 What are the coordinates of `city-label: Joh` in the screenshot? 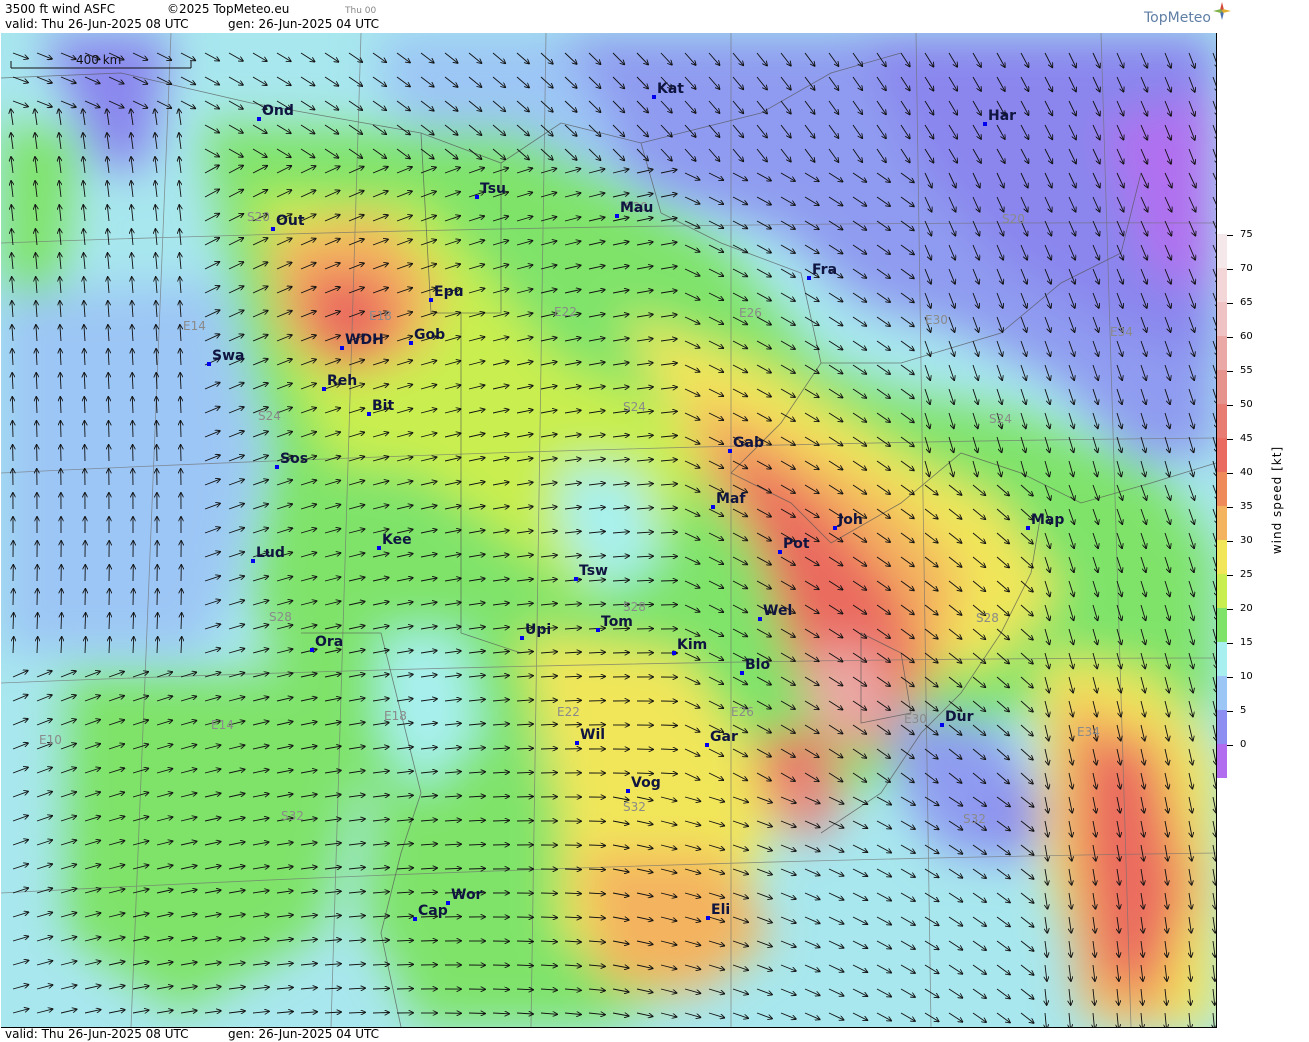 It's located at (850, 520).